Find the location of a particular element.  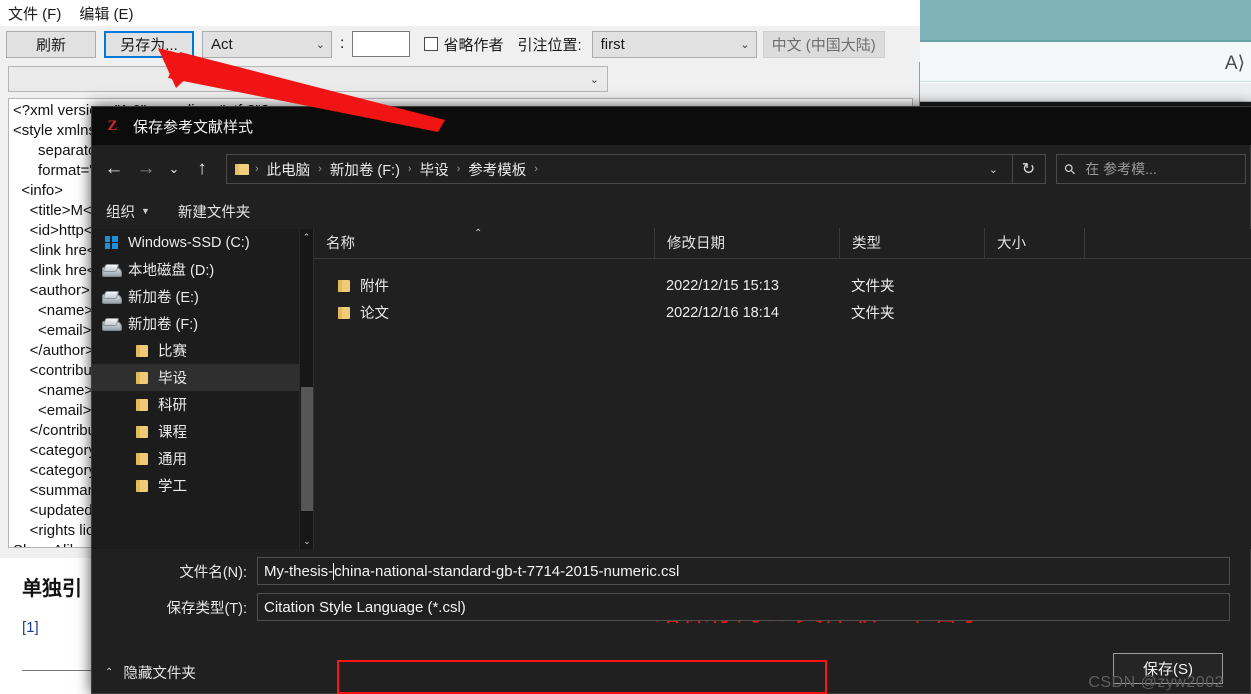

tree-item-xuegong: 学工 is located at coordinates (202, 485).